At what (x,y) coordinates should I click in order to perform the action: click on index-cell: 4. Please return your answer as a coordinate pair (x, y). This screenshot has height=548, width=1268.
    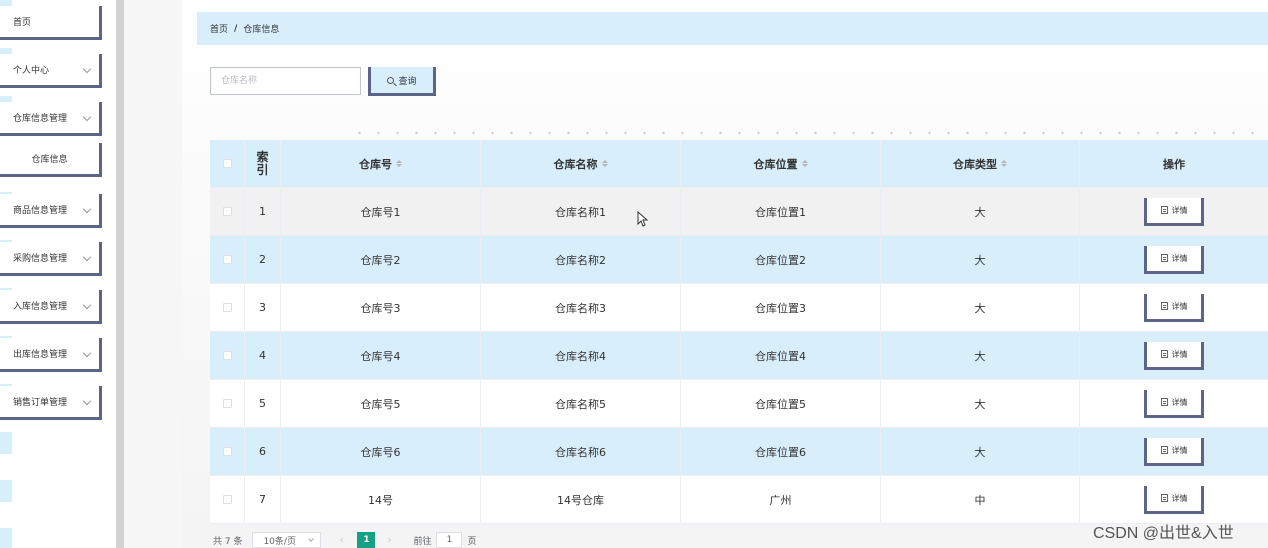
    Looking at the image, I should click on (263, 356).